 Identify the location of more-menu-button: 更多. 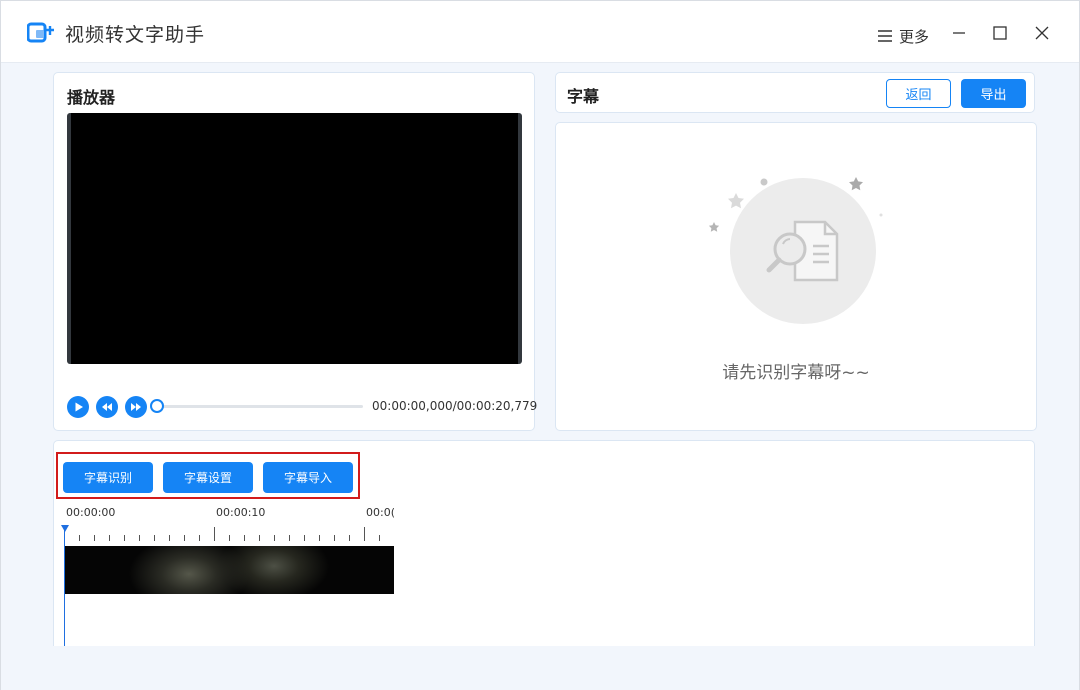
(903, 36).